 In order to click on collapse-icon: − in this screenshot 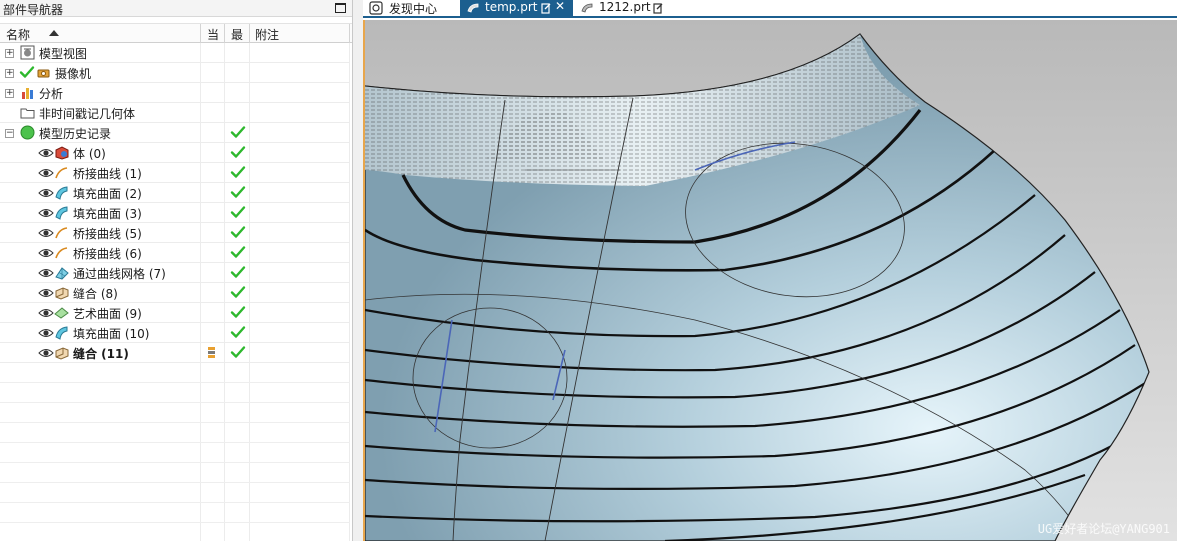, I will do `click(9, 133)`.